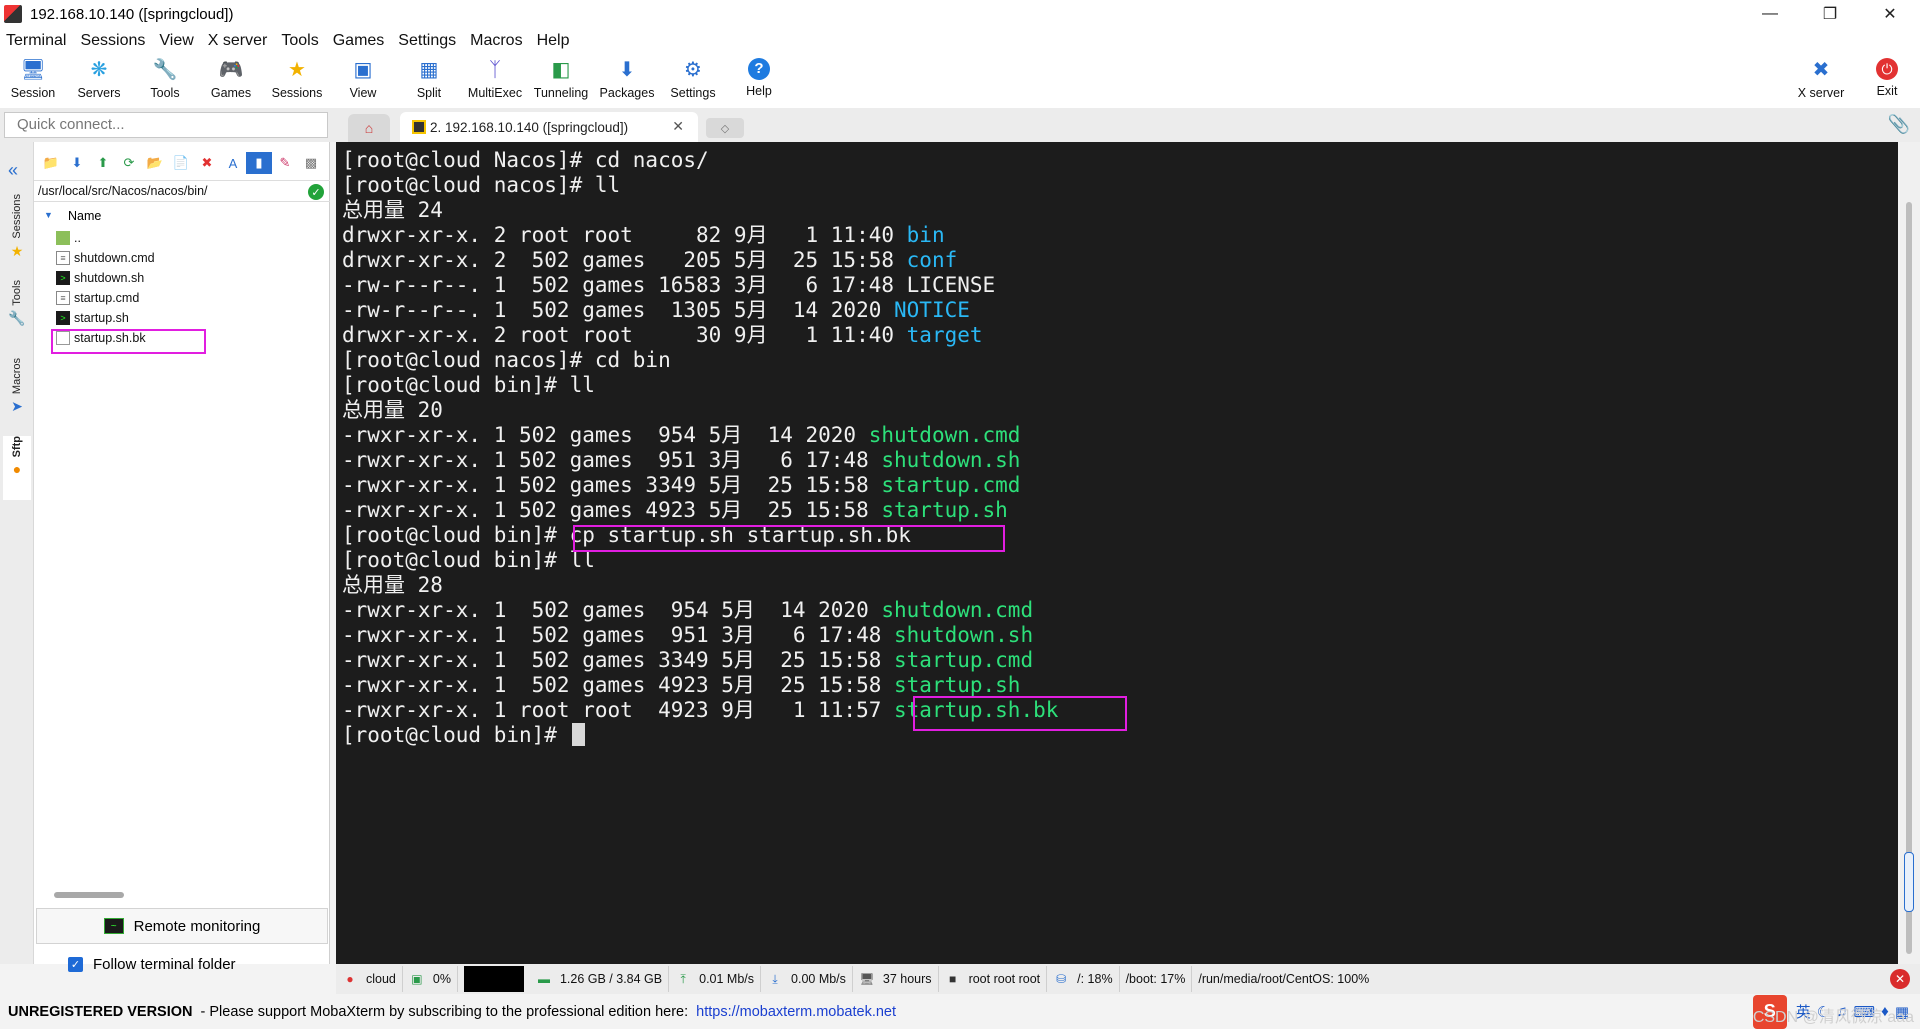  Describe the element at coordinates (181, 163) in the screenshot. I see `new-file-icon: 📄` at that location.